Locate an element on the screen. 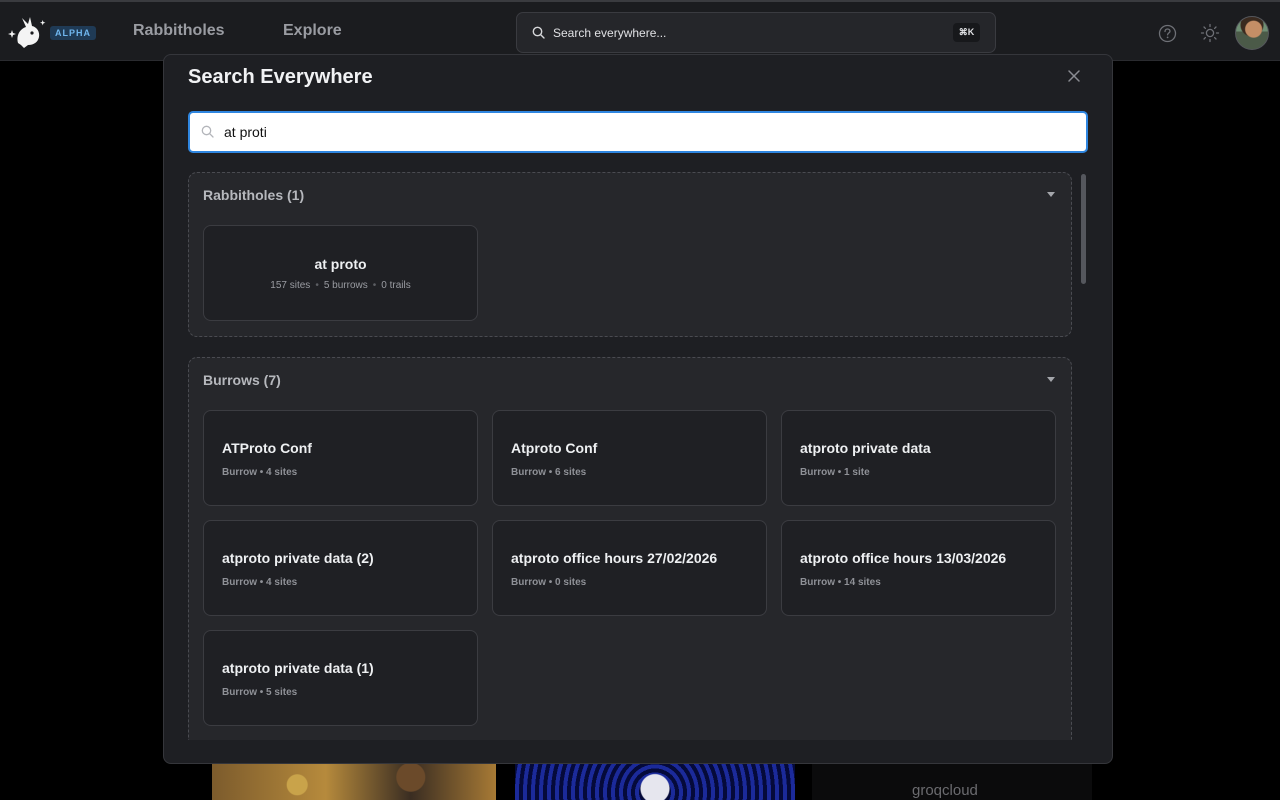  scrollbar-thumb is located at coordinates (1083, 229).